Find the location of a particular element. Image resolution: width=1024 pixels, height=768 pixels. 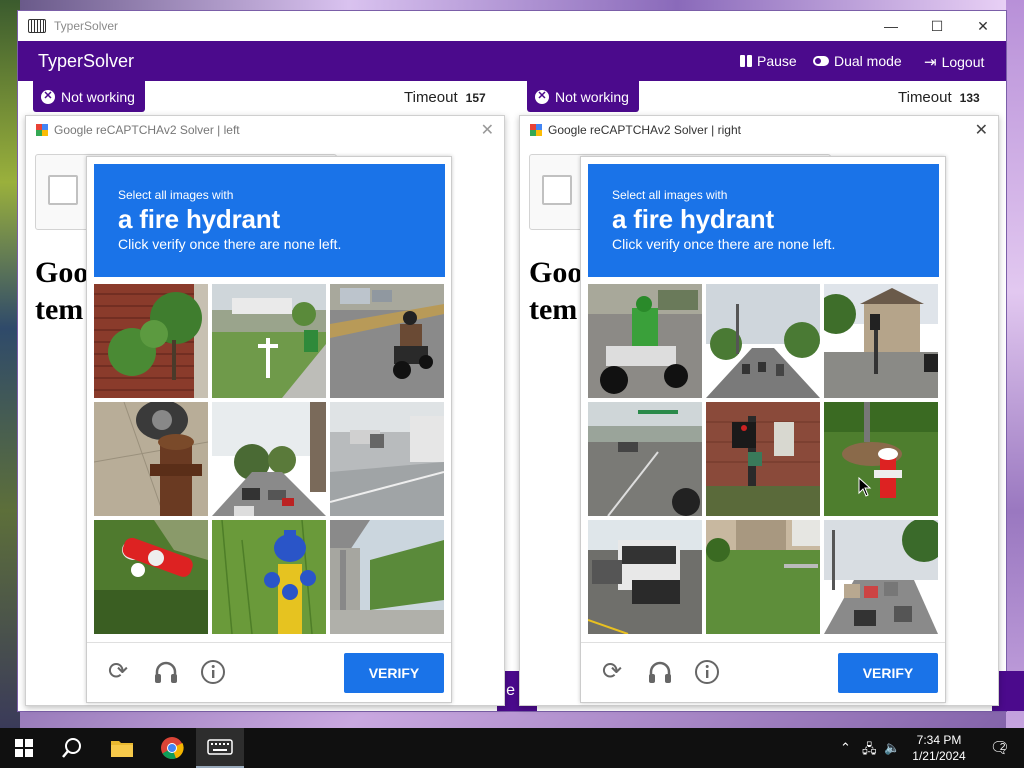

tile-road-with-train is located at coordinates (645, 459).